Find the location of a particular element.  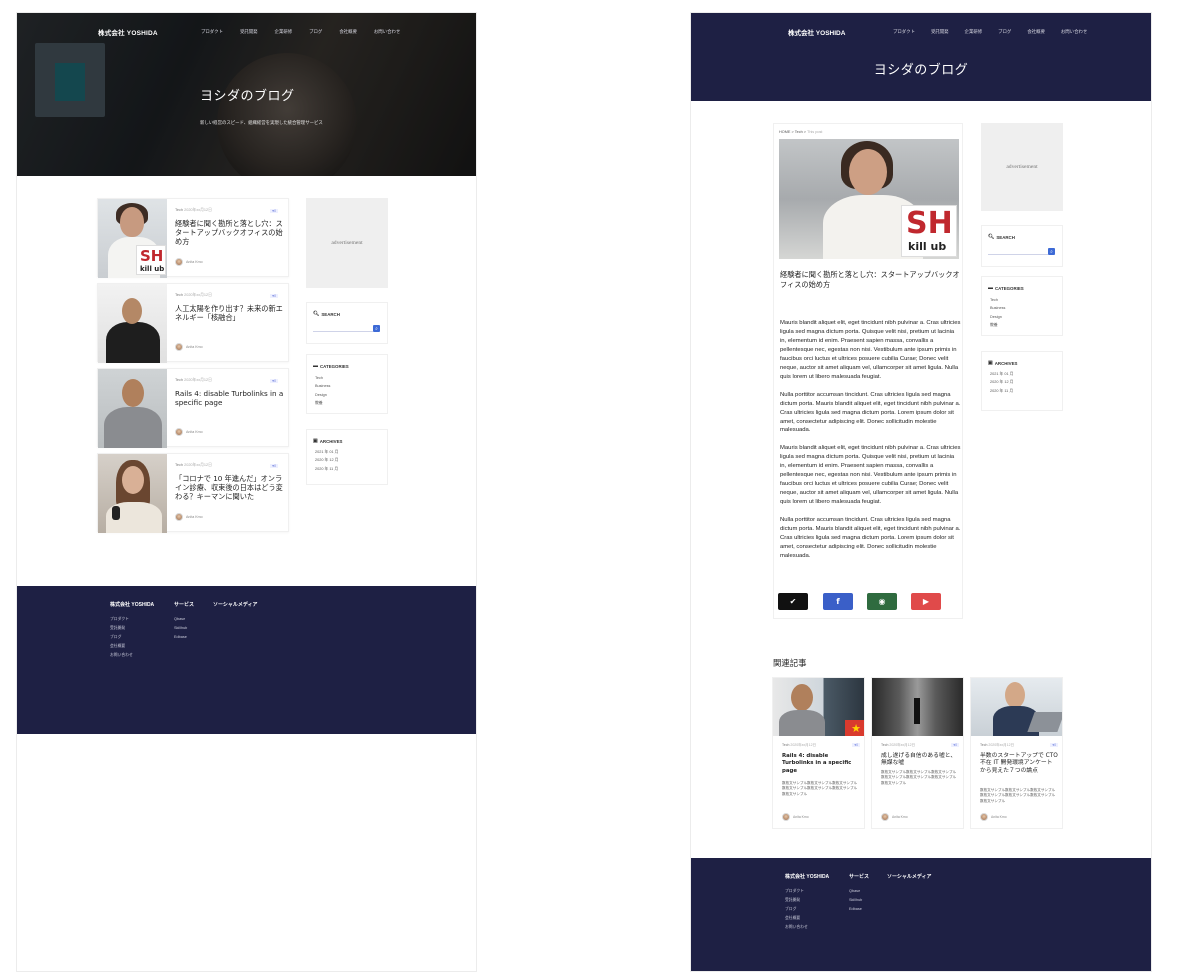

share-twitter-button: ✔︎ is located at coordinates (793, 601).